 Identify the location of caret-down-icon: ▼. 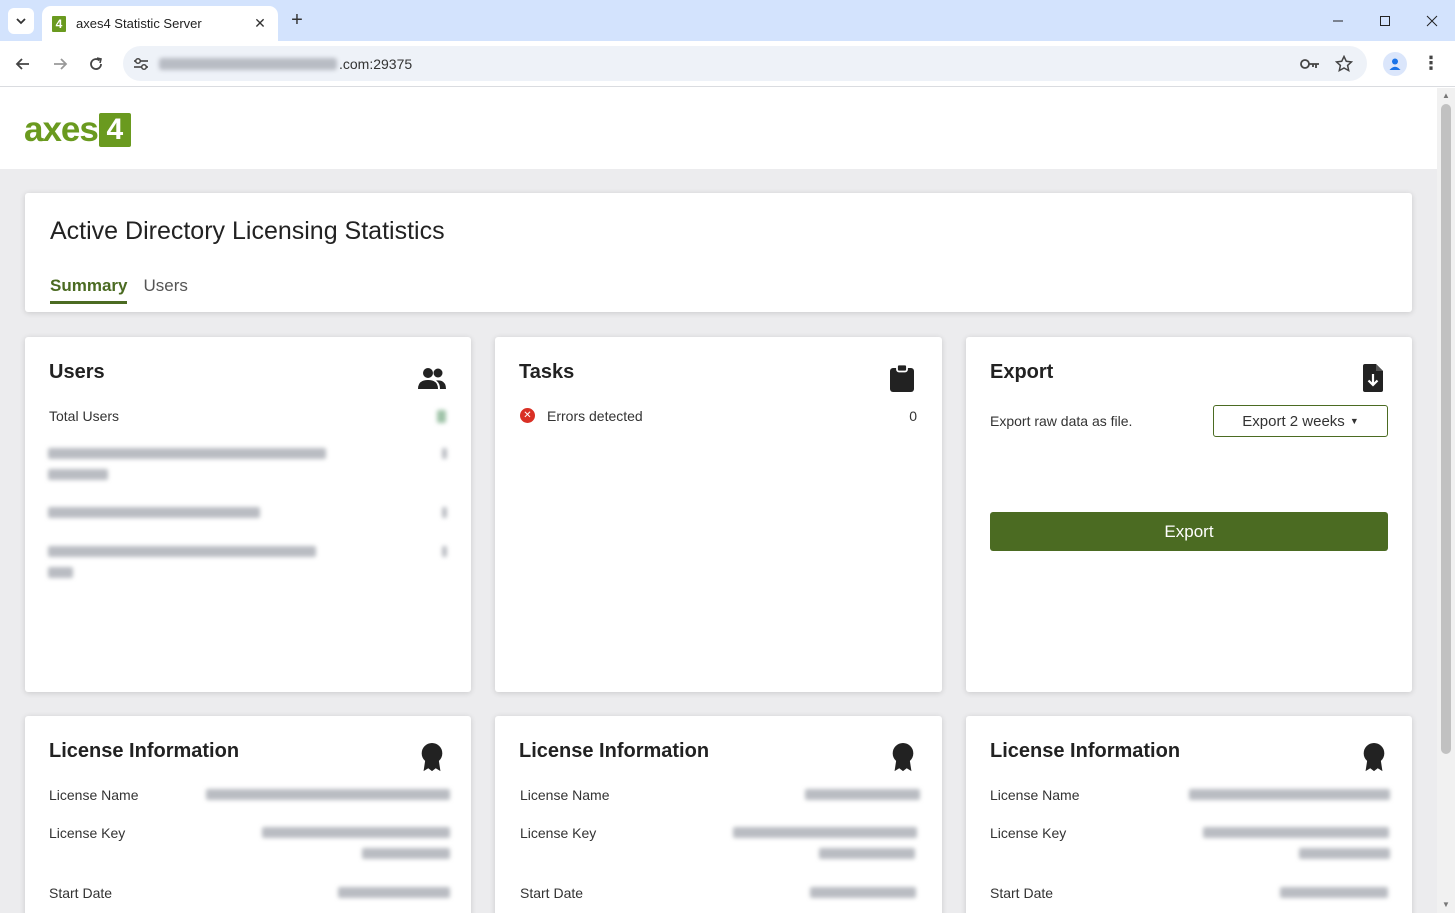
(1354, 421).